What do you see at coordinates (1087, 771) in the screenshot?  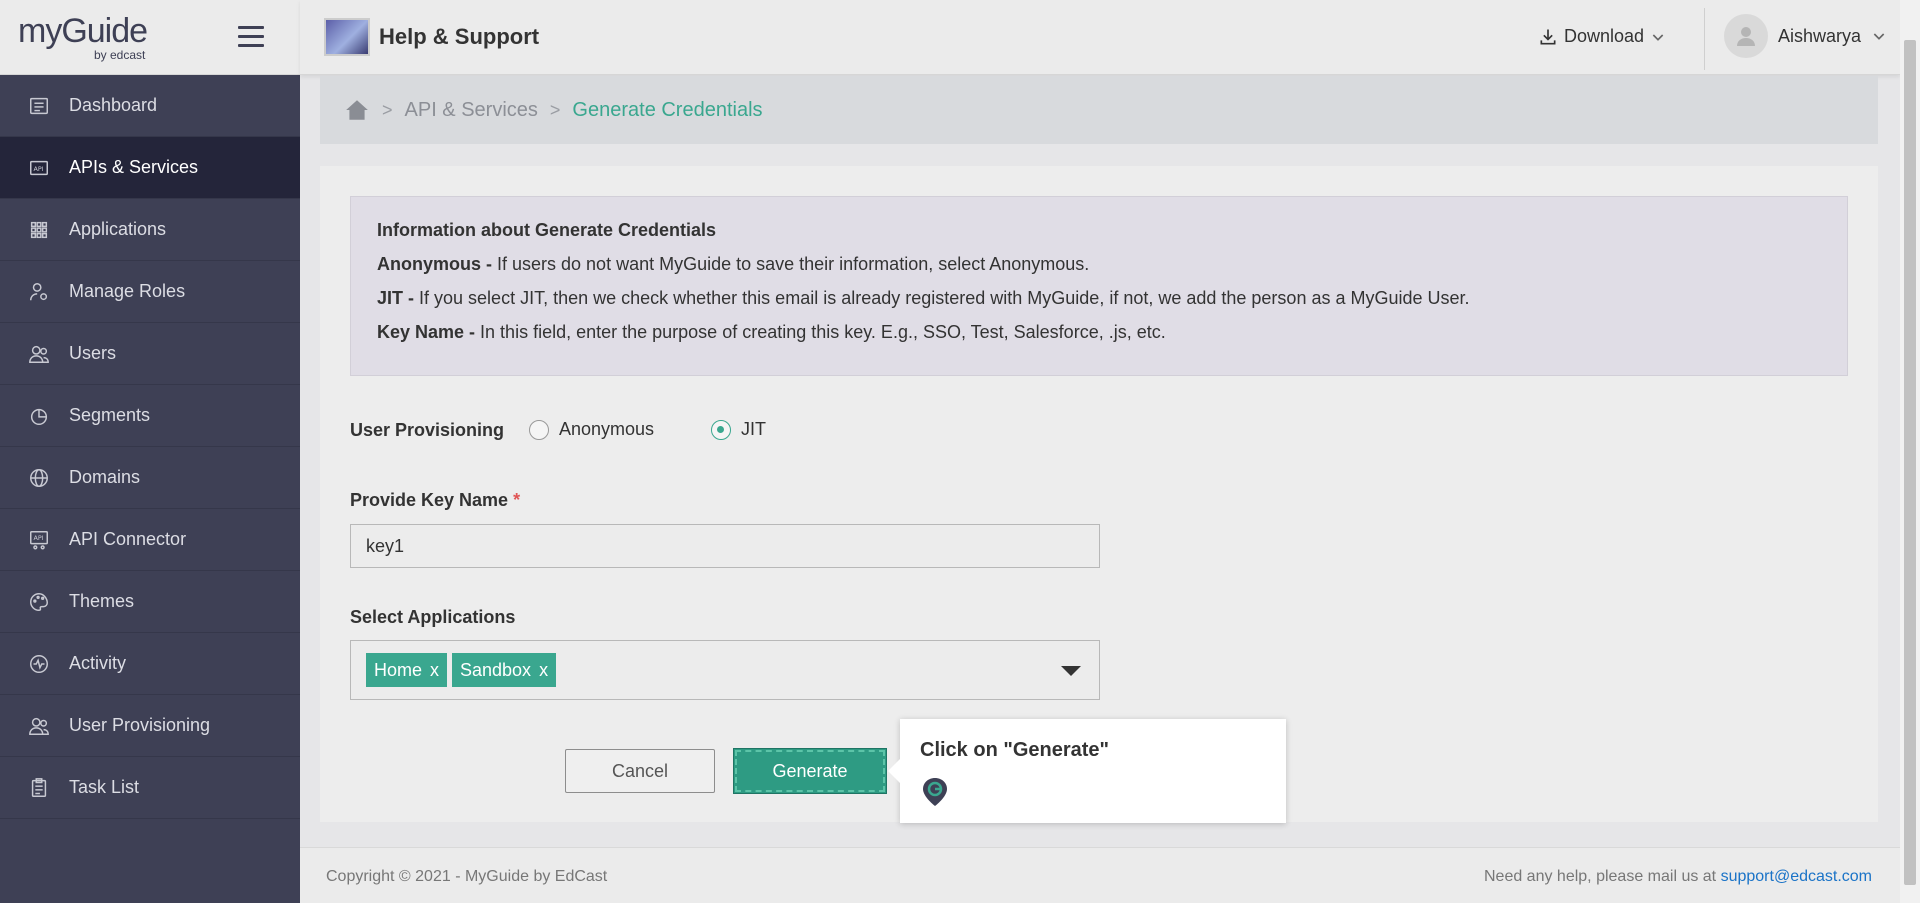 I see `guide-tooltip: Click on "Generate"` at bounding box center [1087, 771].